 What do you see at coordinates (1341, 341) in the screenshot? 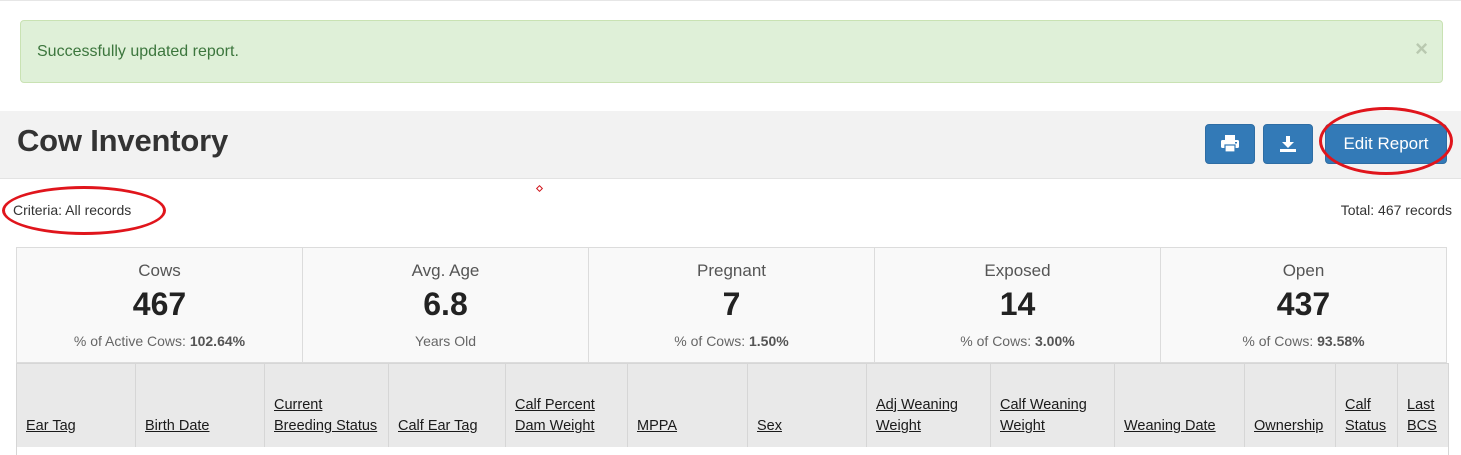
I see `stat-sub-value: 93.58%` at bounding box center [1341, 341].